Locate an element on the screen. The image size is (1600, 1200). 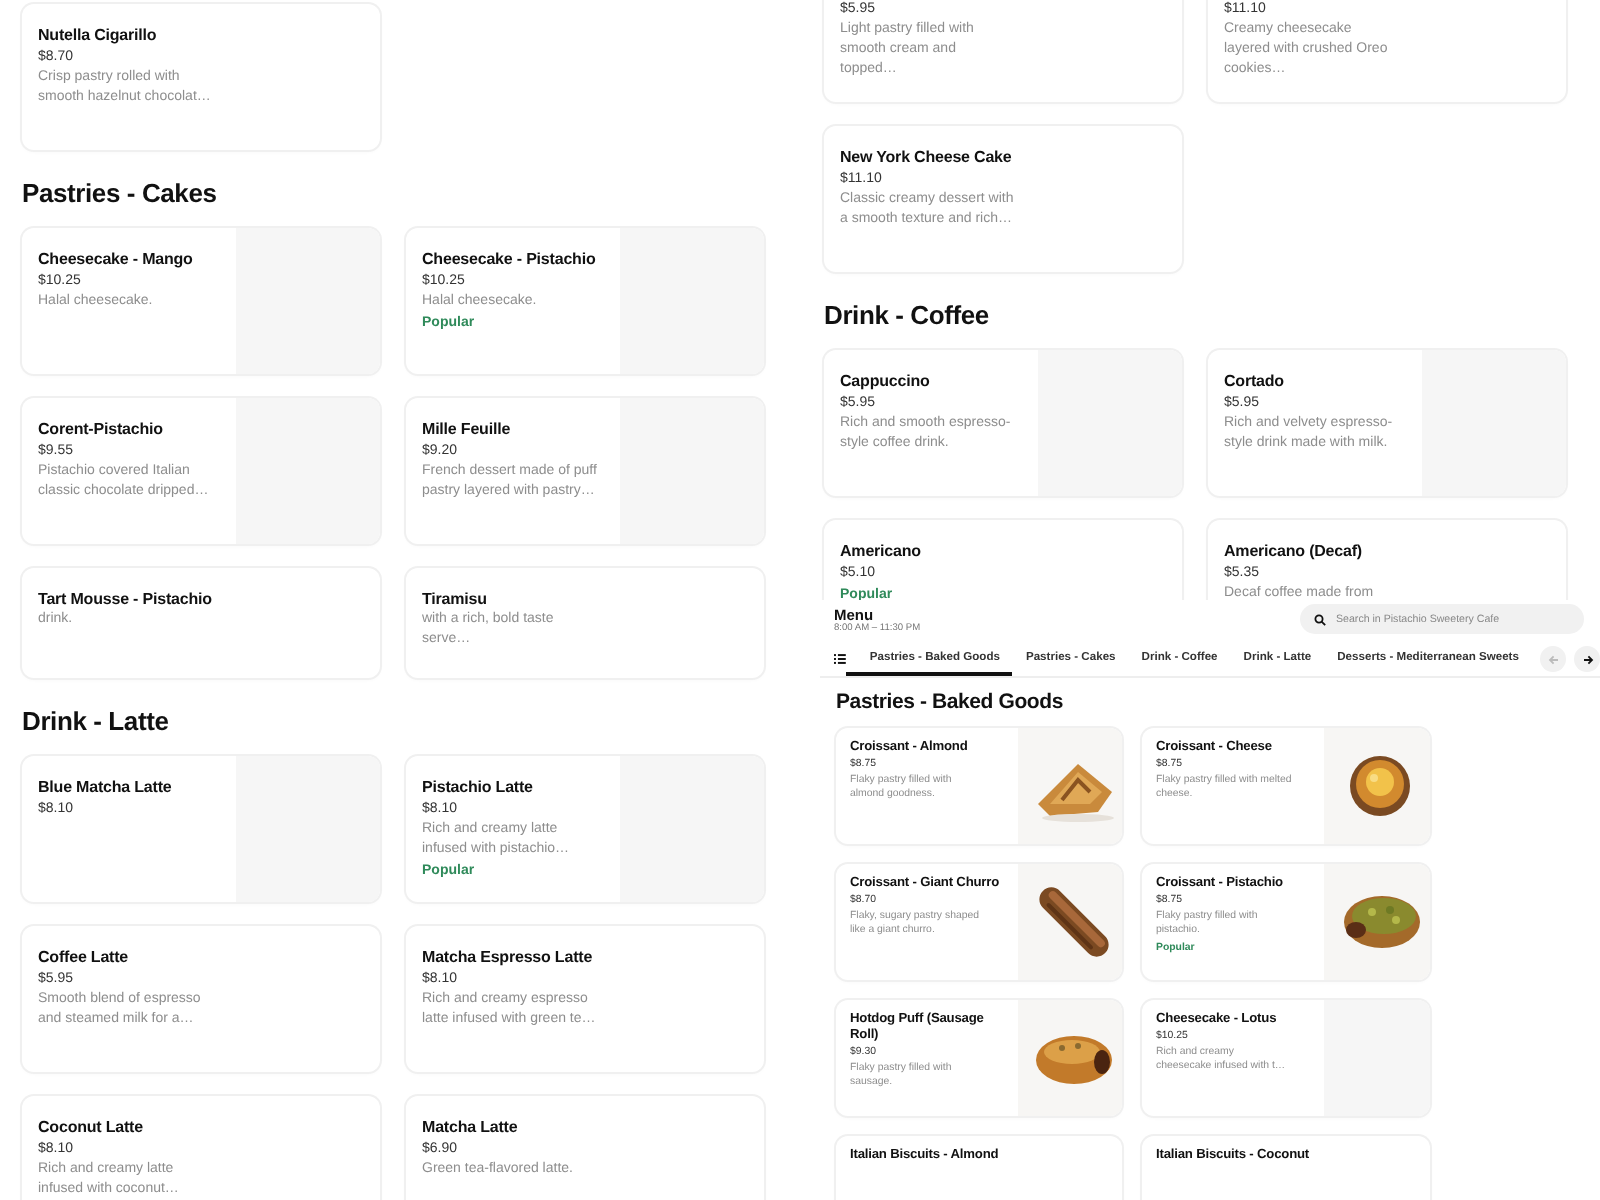
item-name: Matcha Latte is located at coordinates (471, 1127).